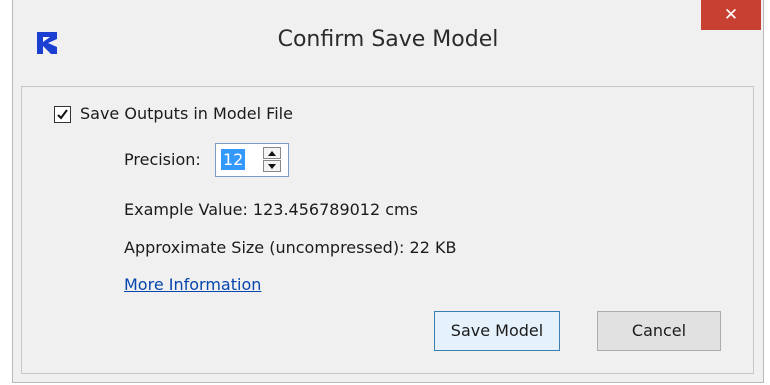  What do you see at coordinates (233, 159) in the screenshot?
I see `precision-value: 12` at bounding box center [233, 159].